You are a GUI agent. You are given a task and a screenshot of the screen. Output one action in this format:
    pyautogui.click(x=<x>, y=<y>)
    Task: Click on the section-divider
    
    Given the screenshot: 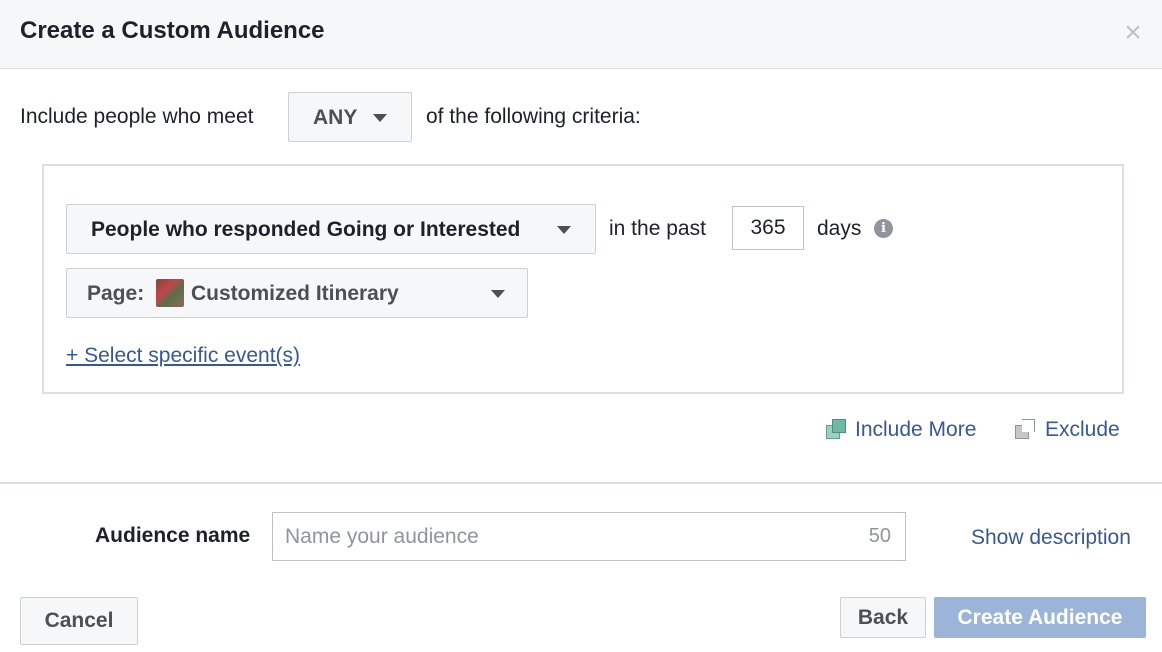 What is the action you would take?
    pyautogui.click(x=581, y=483)
    